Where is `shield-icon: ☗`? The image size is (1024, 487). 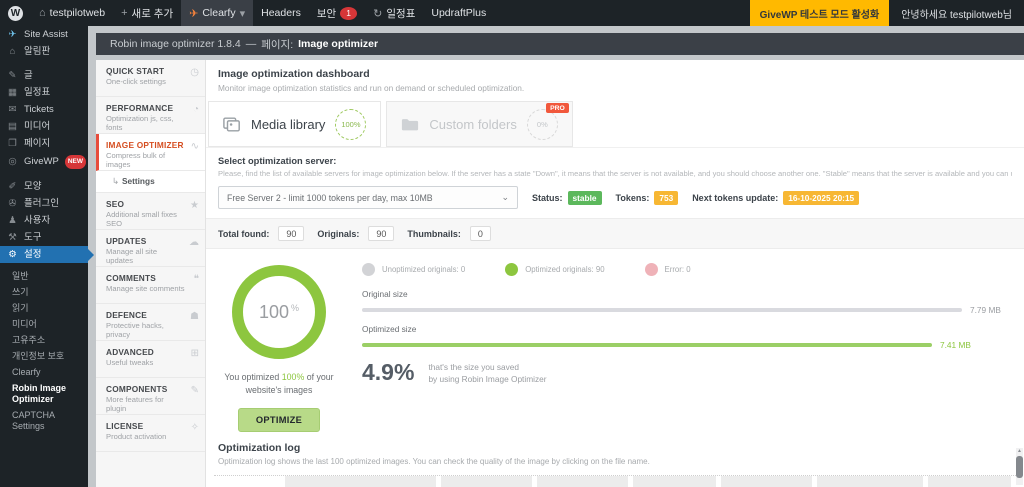 shield-icon: ☗ is located at coordinates (194, 316).